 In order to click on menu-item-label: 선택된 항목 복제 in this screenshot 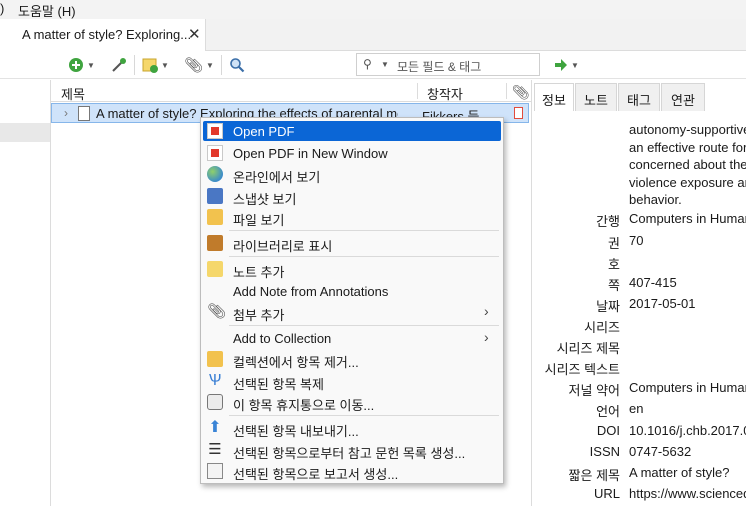, I will do `click(278, 384)`.